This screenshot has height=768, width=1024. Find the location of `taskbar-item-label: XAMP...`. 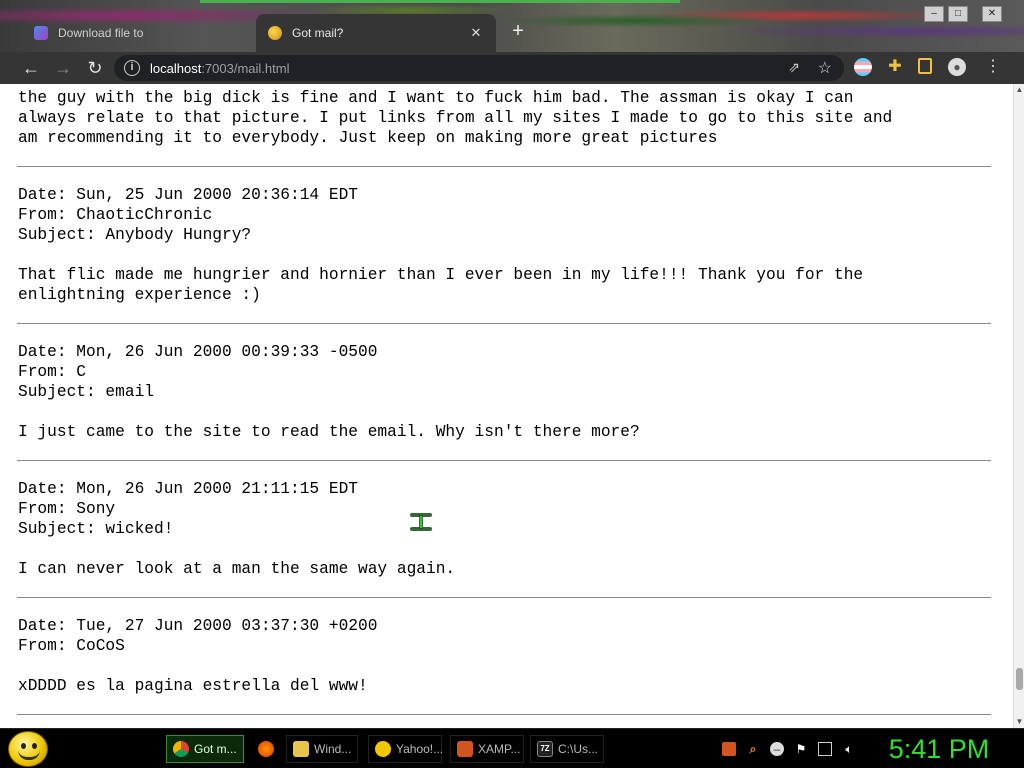

taskbar-item-label: XAMP... is located at coordinates (499, 749).